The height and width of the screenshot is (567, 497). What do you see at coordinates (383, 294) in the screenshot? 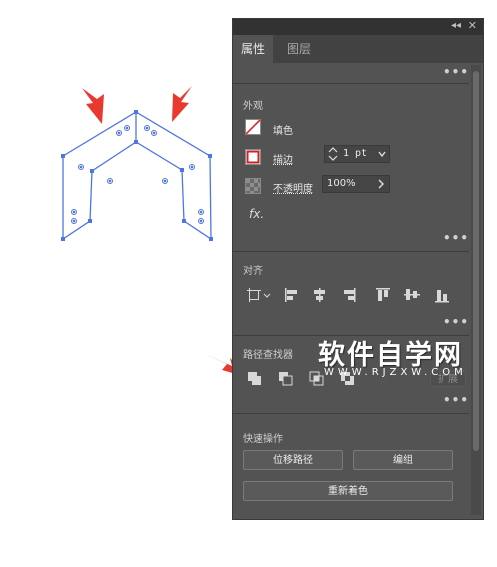
I see `align-top-icon` at bounding box center [383, 294].